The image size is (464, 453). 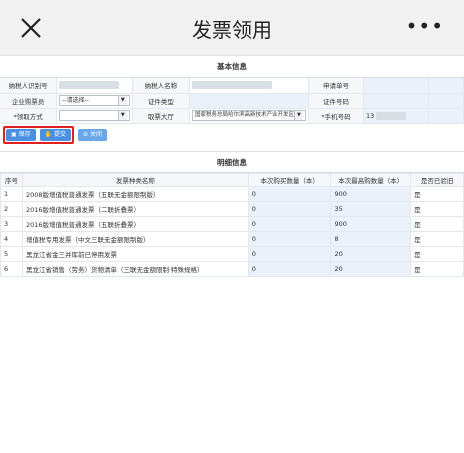 I want to click on cert-type-field, so click(x=249, y=101).